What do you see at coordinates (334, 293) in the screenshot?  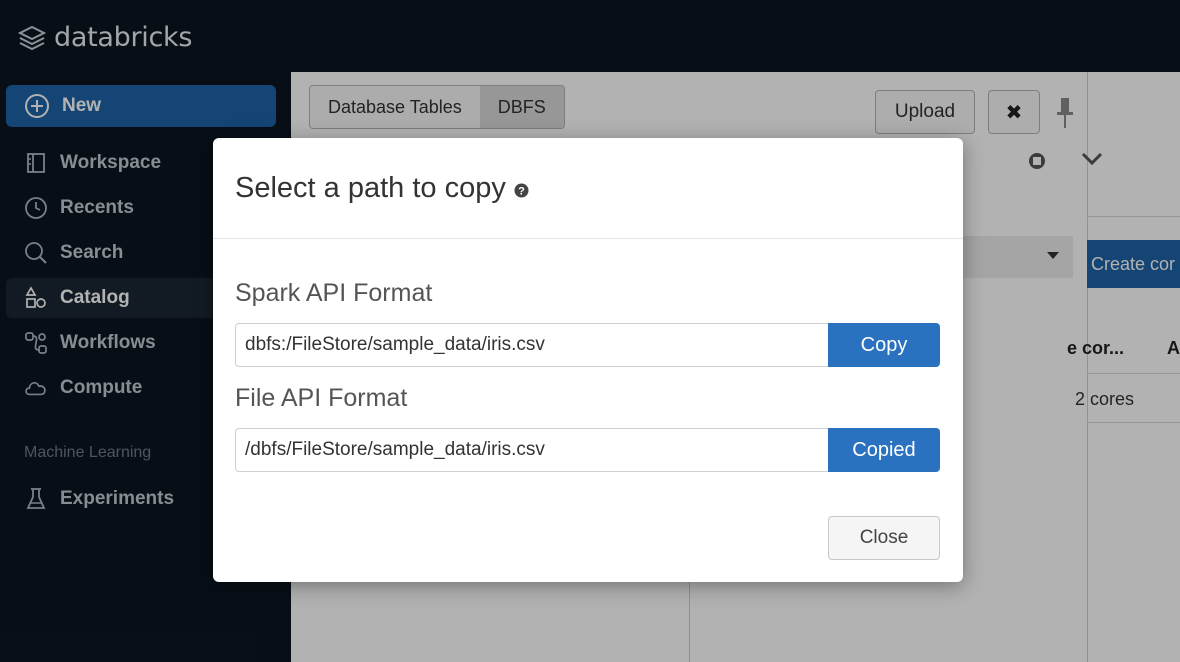 I see `spark-api-label: Spark API Format` at bounding box center [334, 293].